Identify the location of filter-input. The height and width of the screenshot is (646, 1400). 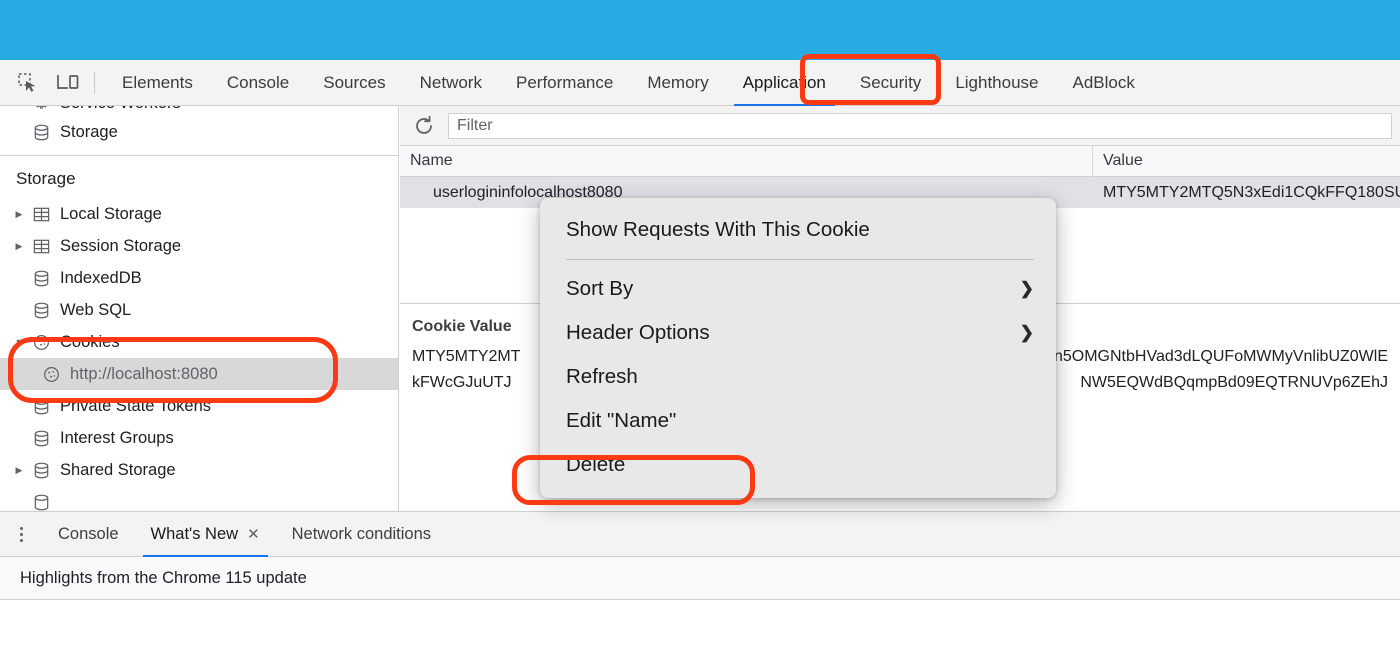
(920, 125).